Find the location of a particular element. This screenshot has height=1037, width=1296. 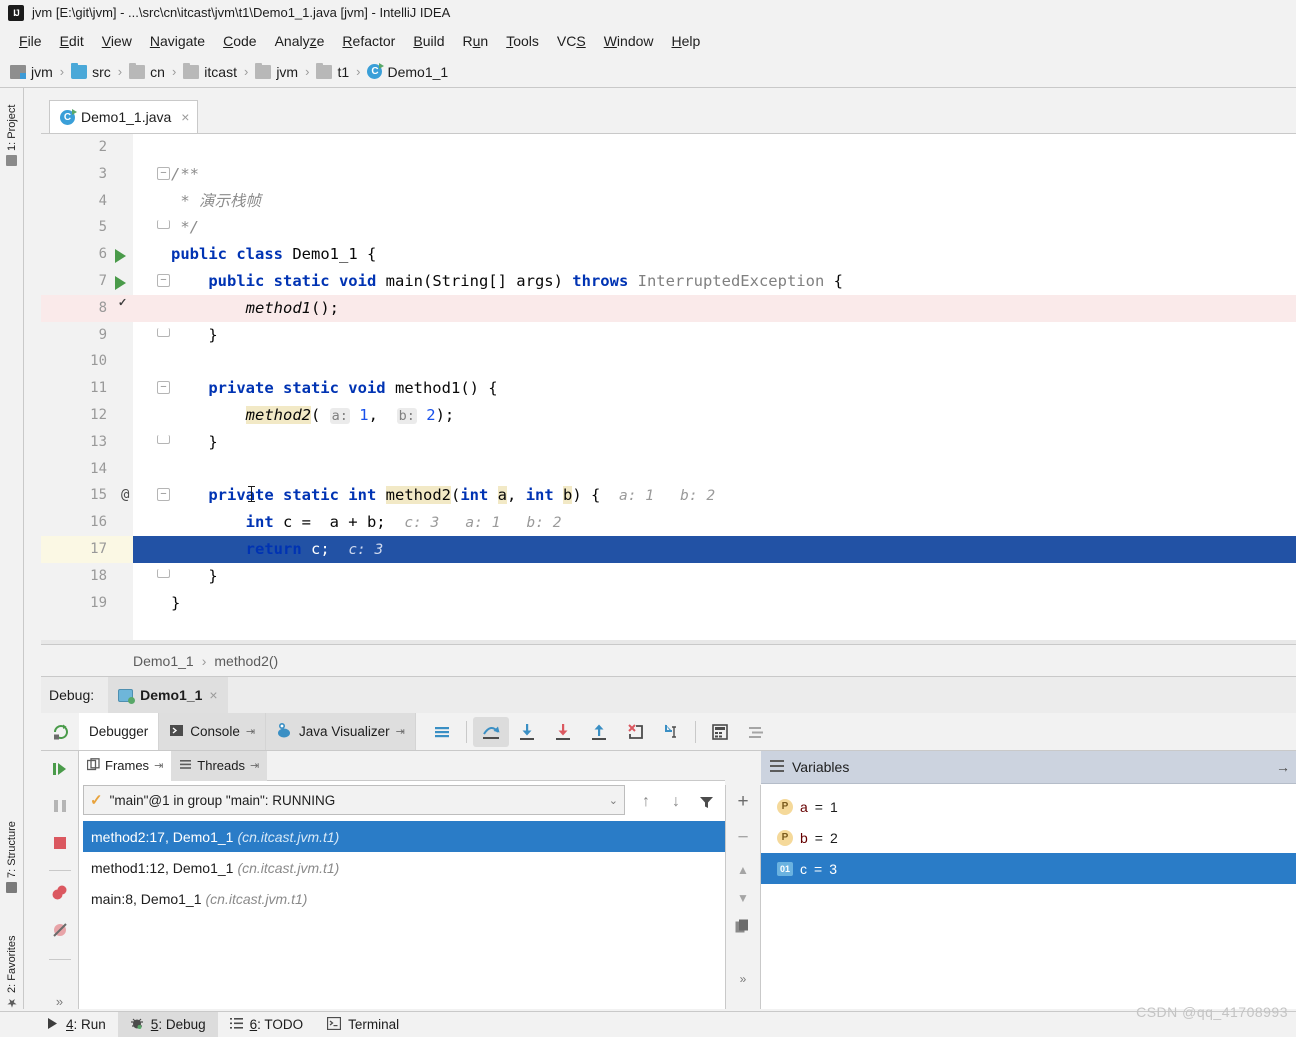

remove-icon: − is located at coordinates (742, 838).